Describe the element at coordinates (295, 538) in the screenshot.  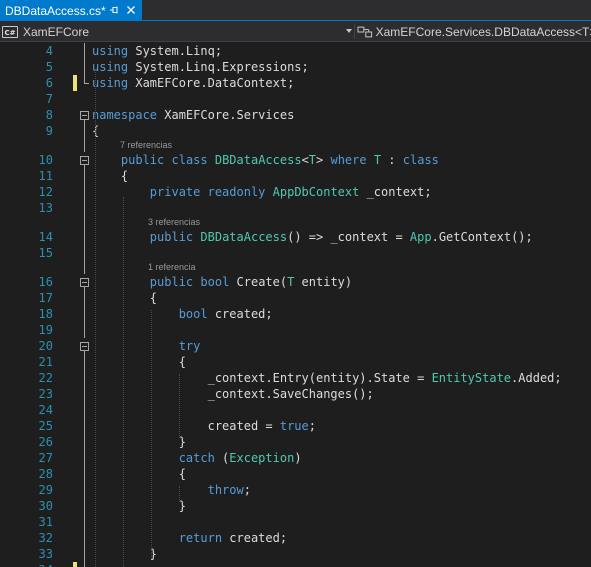
I see `code-line: 32 return created;` at that location.